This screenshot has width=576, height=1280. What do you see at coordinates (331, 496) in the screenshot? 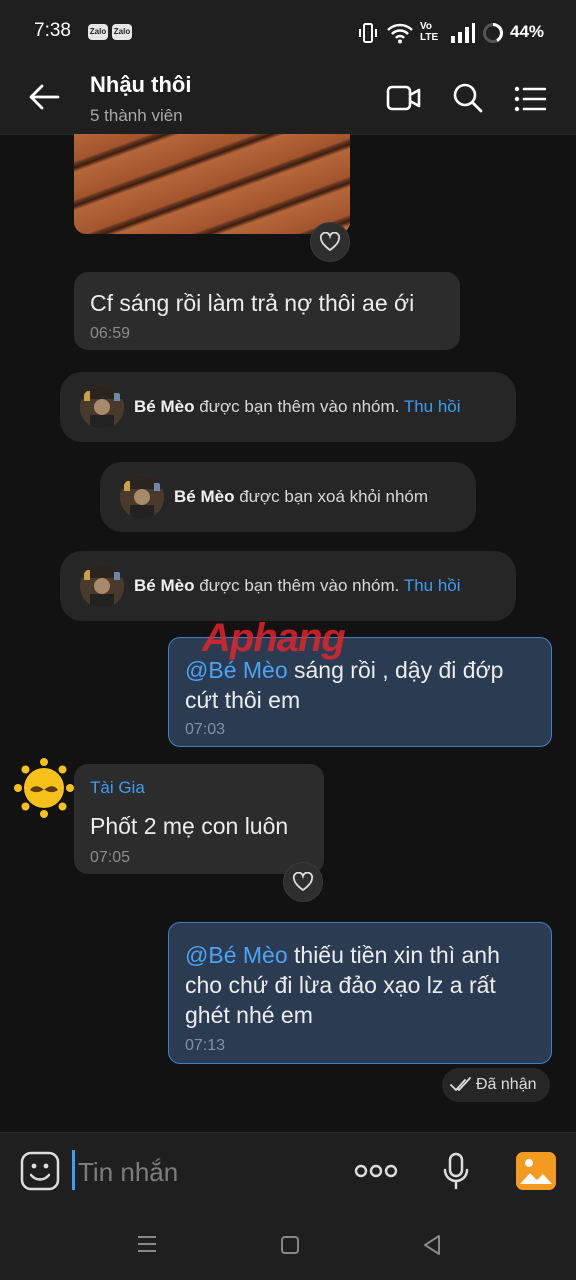
I see `notice-action: được bạn xoá khỏi nhóm` at bounding box center [331, 496].